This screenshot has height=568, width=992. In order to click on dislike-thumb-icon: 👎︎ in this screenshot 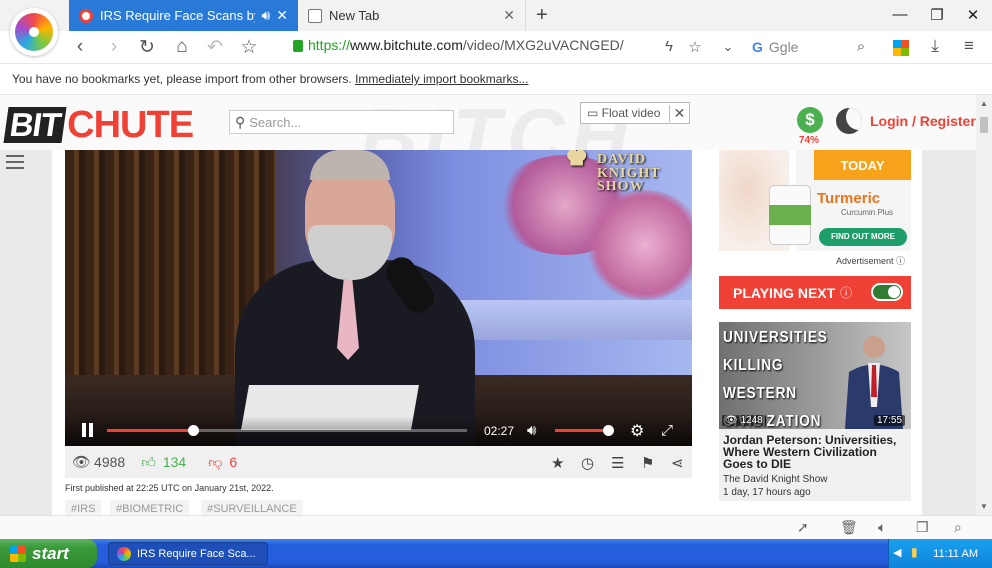, I will do `click(215, 462)`.